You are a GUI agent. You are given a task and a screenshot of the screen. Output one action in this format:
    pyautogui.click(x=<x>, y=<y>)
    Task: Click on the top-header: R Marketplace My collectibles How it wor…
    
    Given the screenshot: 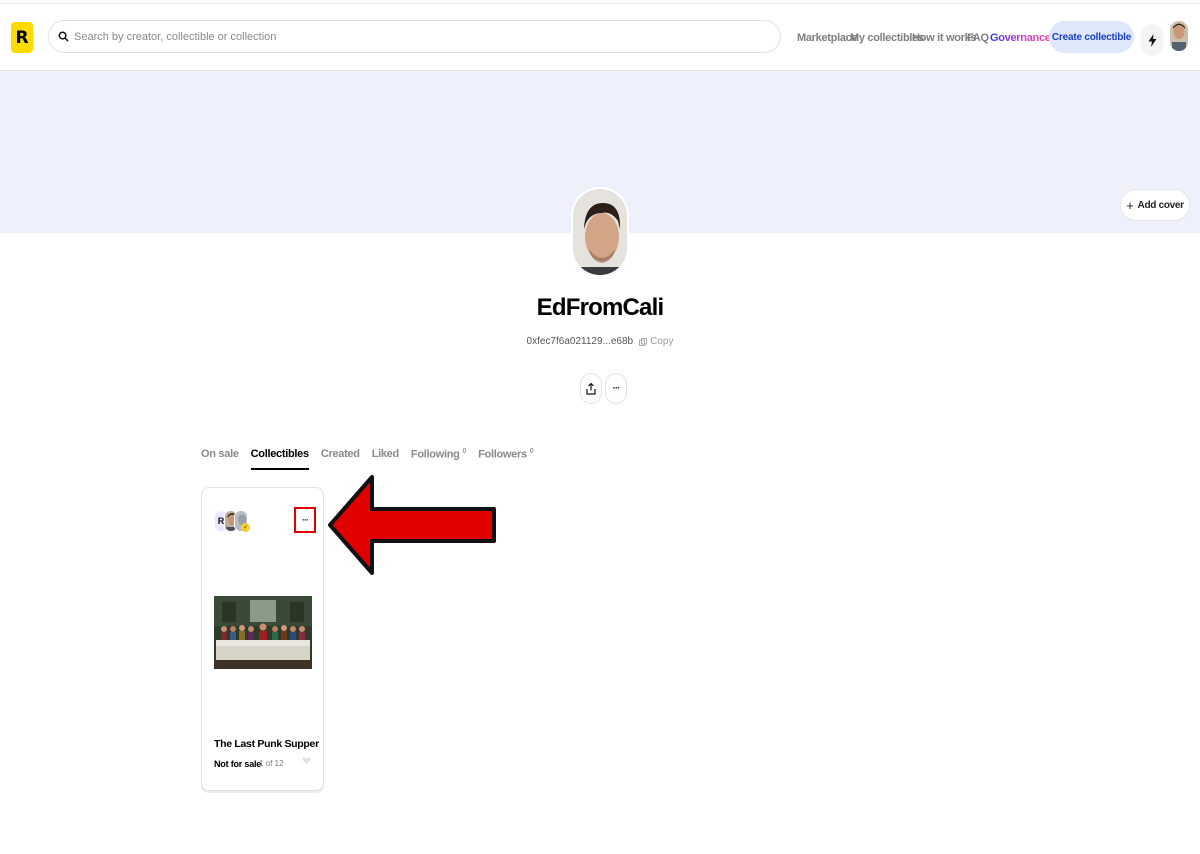 What is the action you would take?
    pyautogui.click(x=600, y=37)
    